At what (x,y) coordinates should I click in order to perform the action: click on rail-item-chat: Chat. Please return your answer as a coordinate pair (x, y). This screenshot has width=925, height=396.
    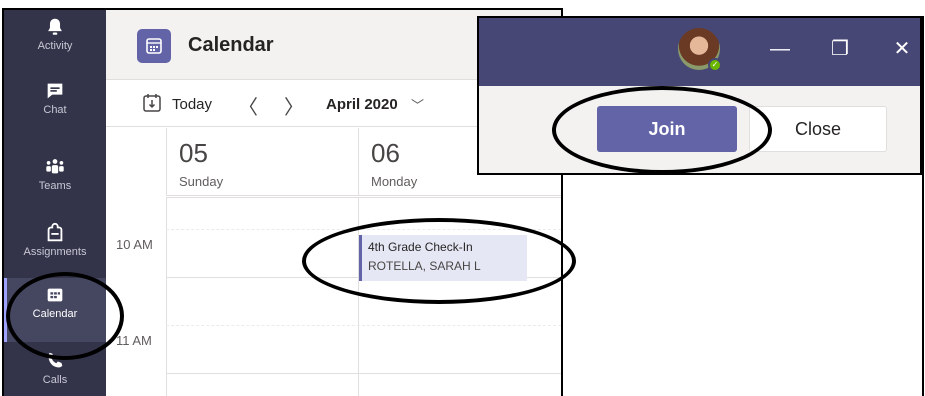
    Looking at the image, I should click on (55, 106).